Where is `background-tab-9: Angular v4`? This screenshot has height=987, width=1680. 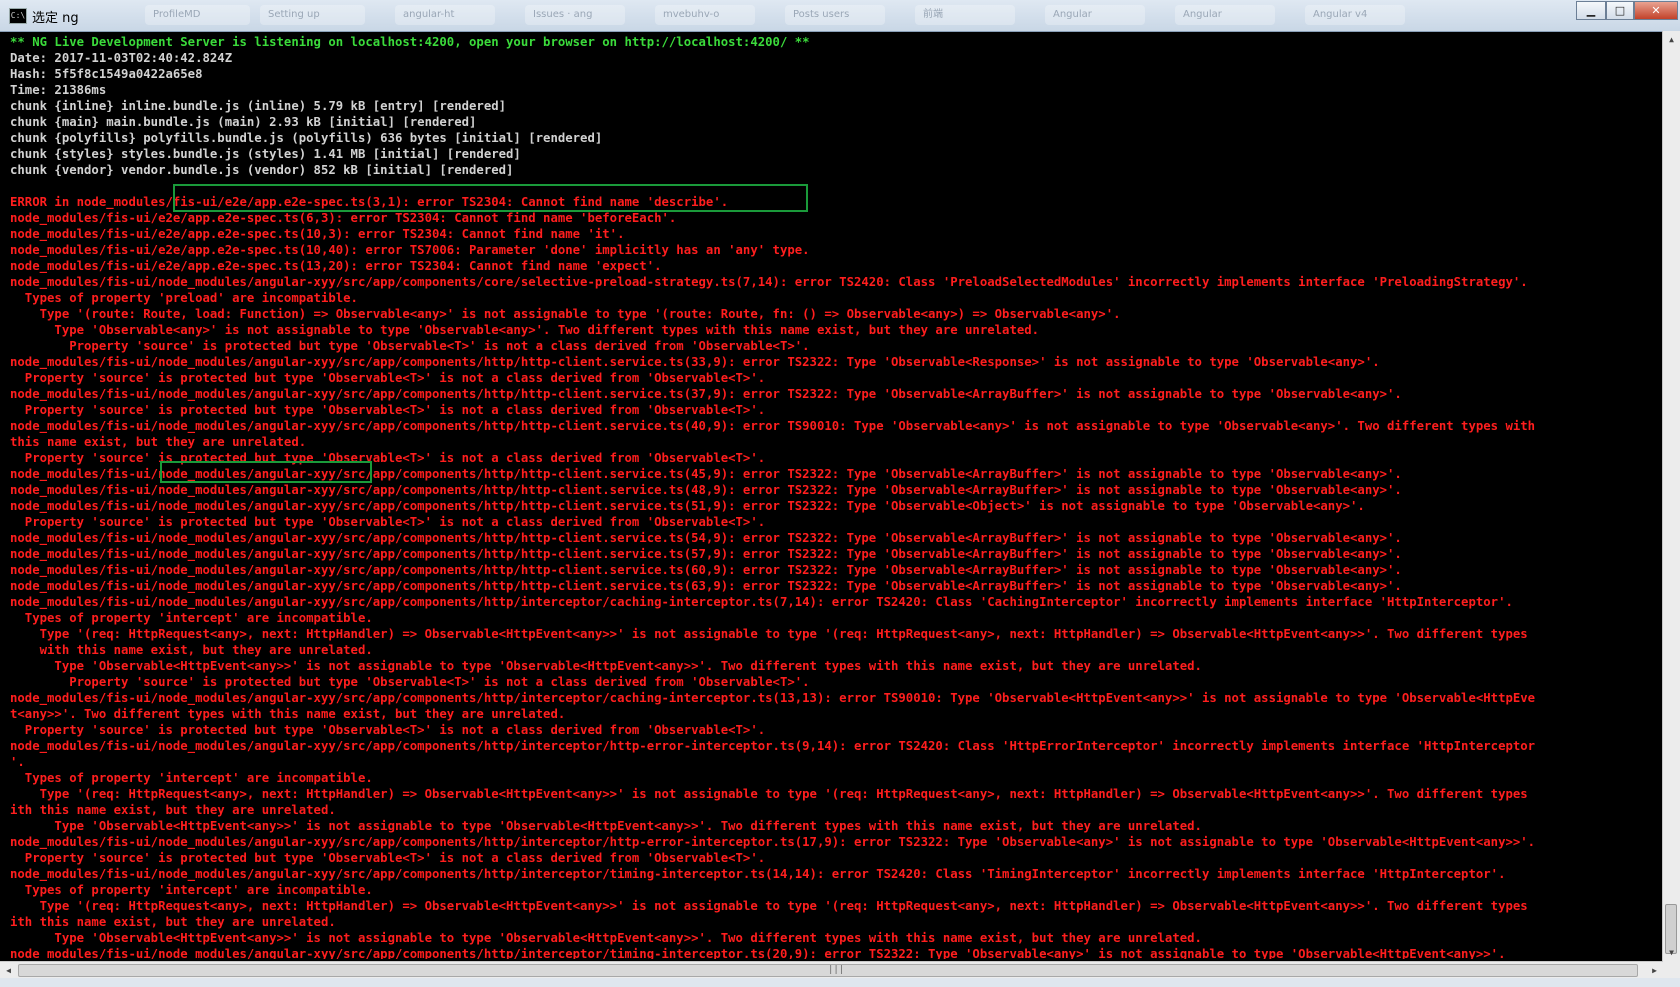 background-tab-9: Angular v4 is located at coordinates (1355, 15).